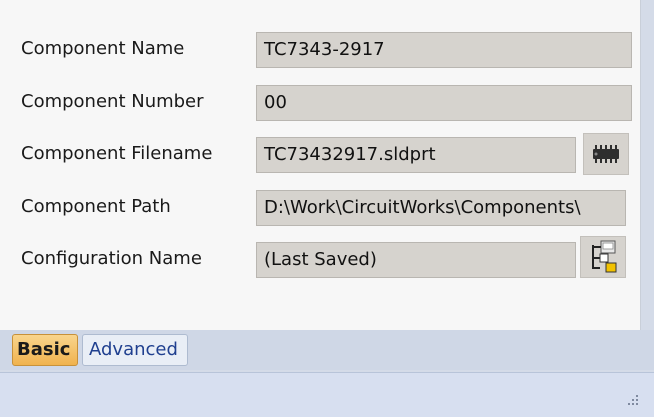 This screenshot has width=654, height=417. Describe the element at coordinates (416, 260) in the screenshot. I see `configuration-name-field: (Last Saved)` at that location.